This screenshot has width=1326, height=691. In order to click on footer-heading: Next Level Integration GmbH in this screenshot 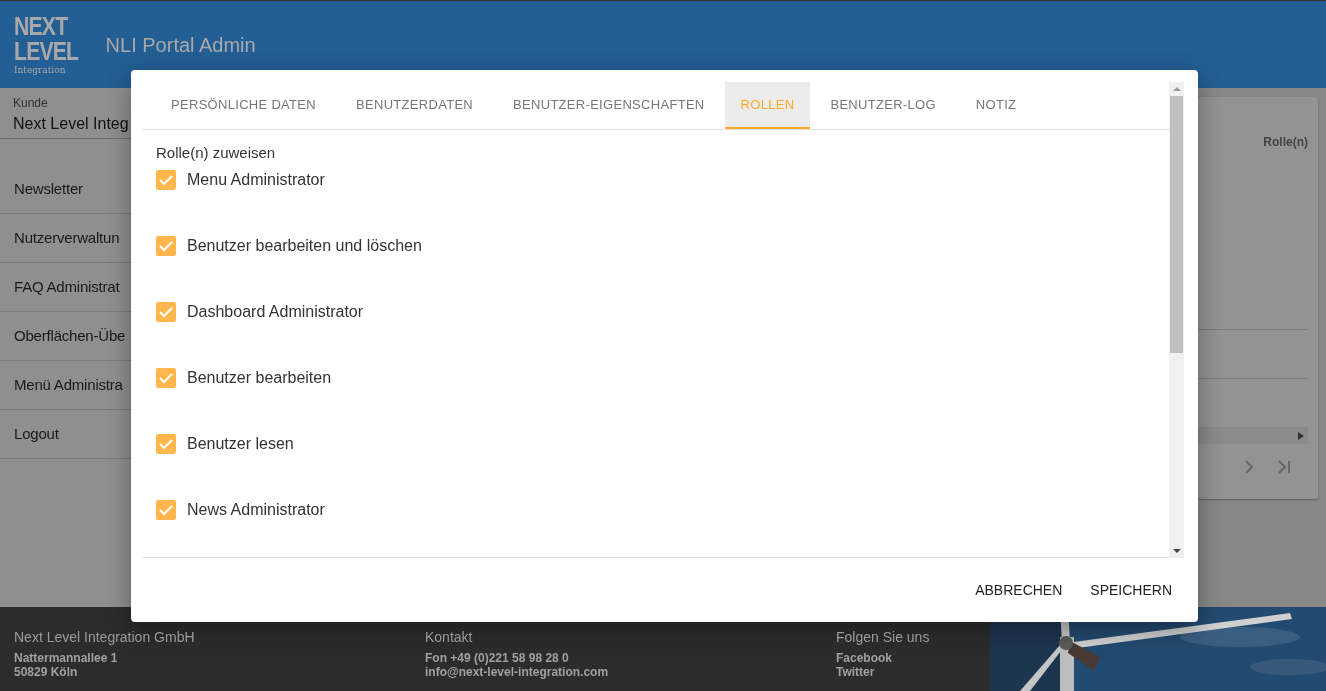, I will do `click(105, 637)`.